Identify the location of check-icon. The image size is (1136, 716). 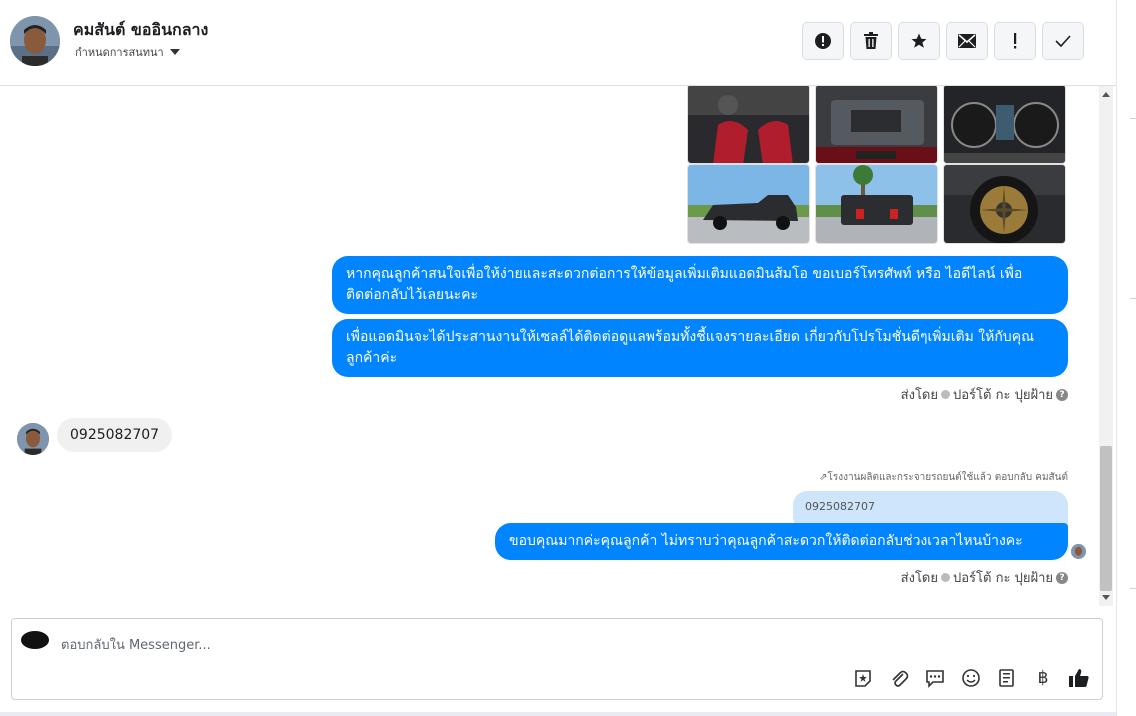
(1063, 41).